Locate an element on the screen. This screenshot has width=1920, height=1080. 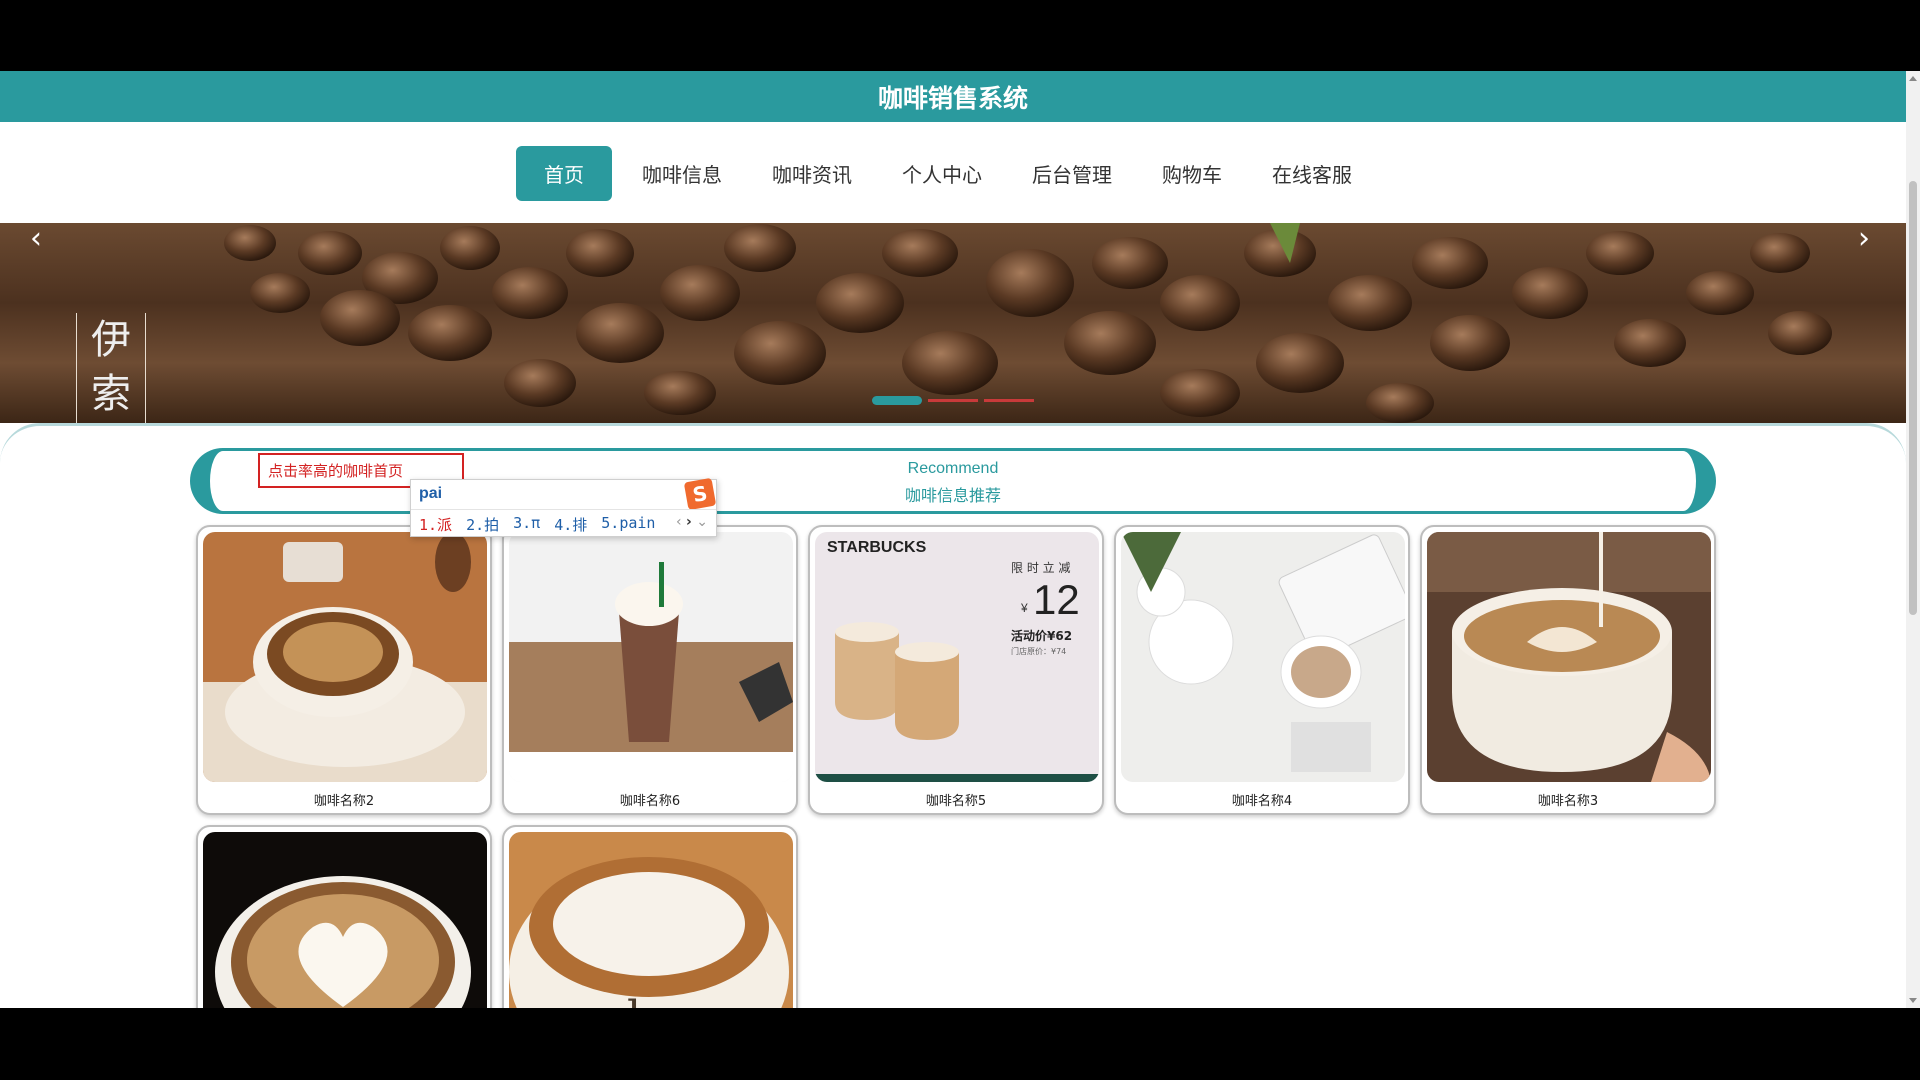
nav-item-admin: 后台管理 is located at coordinates (1072, 173).